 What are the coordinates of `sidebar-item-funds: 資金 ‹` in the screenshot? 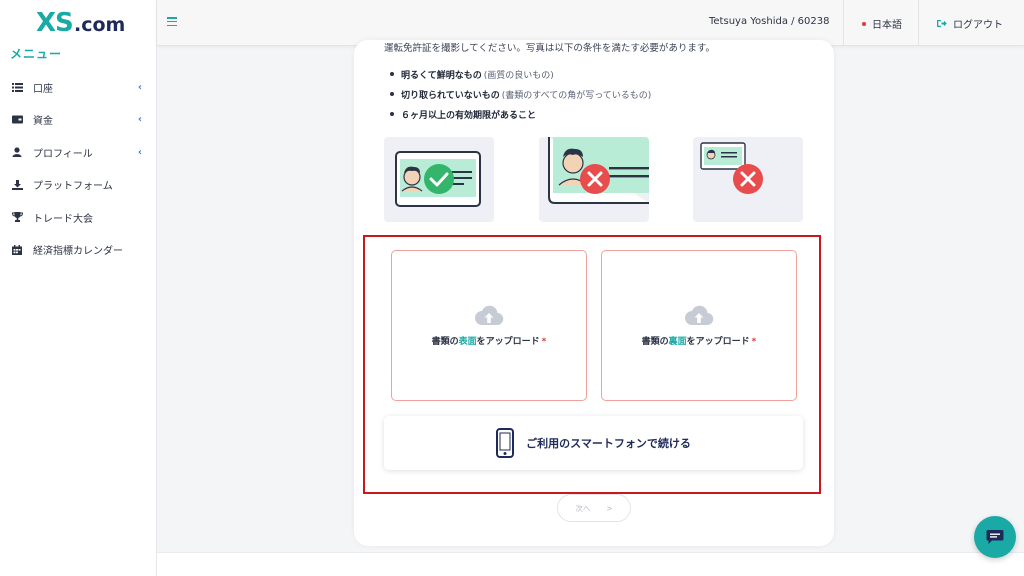 It's located at (78, 120).